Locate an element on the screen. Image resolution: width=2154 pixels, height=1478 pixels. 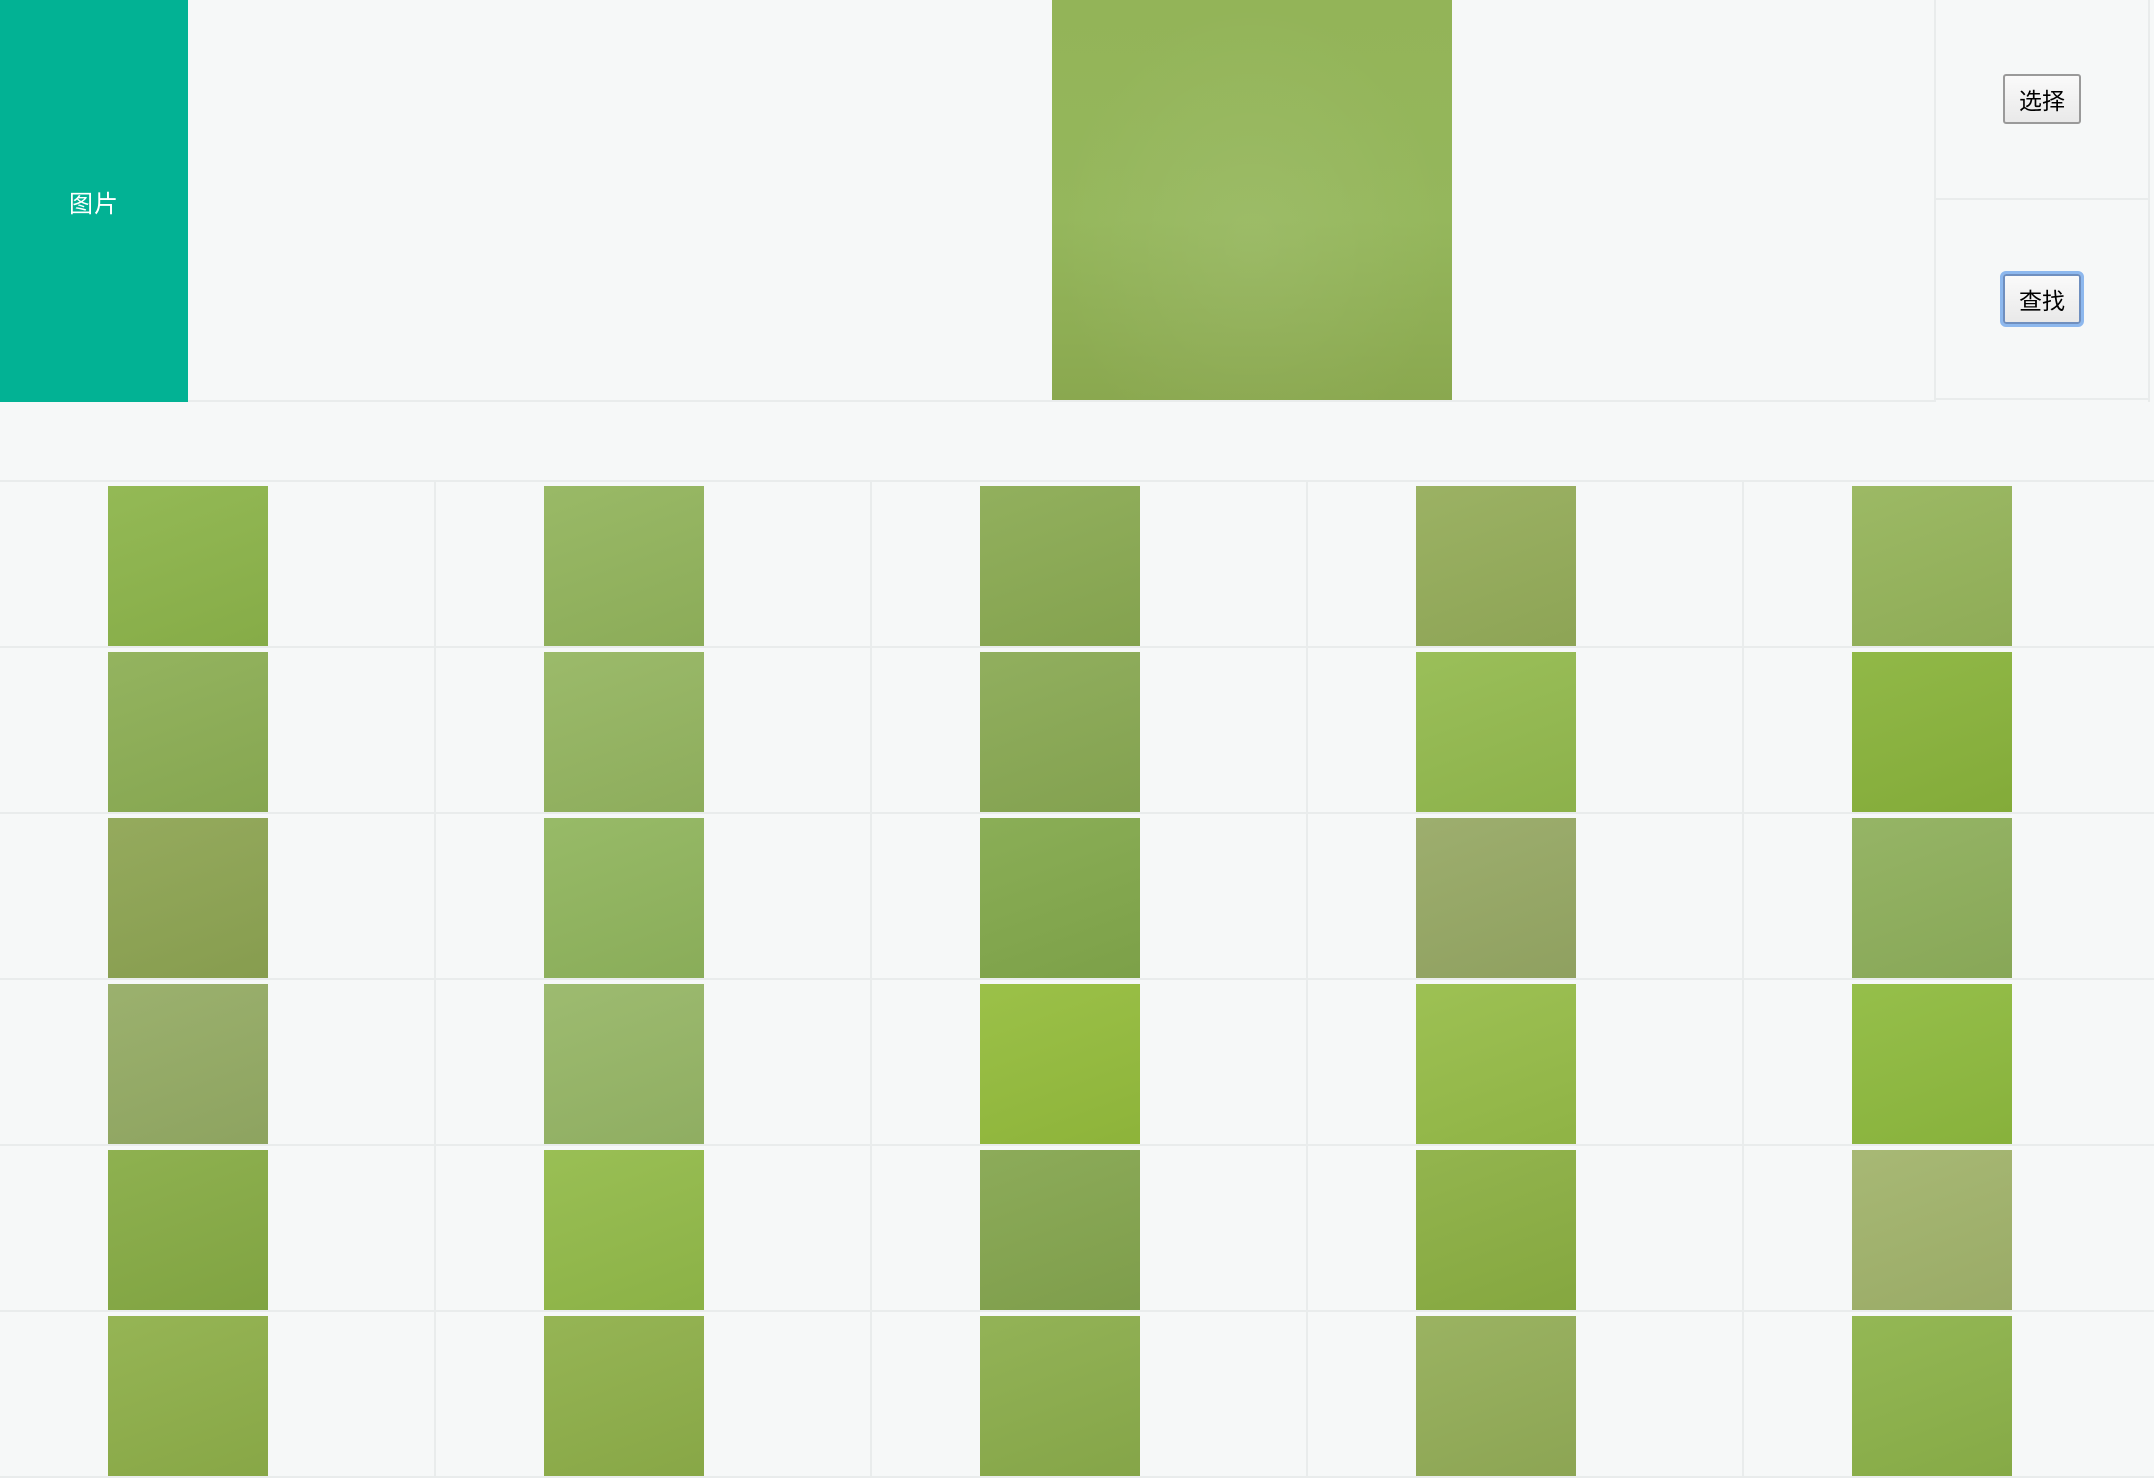
select-button: 选择 is located at coordinates (2042, 99).